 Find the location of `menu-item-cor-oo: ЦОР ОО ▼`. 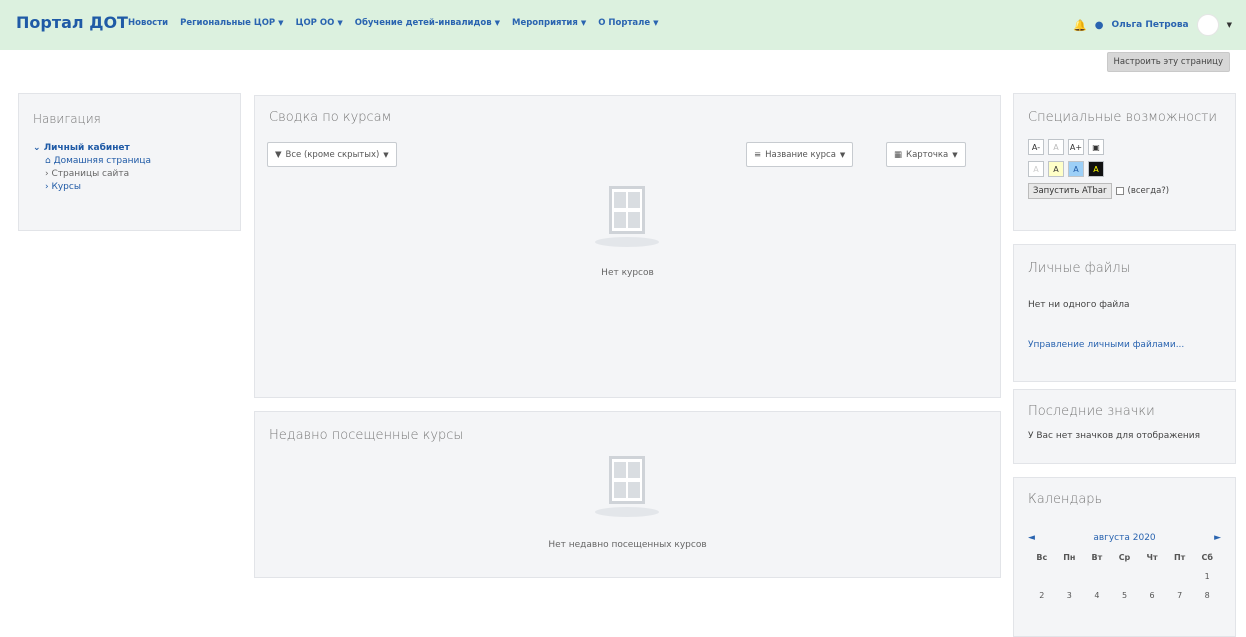

menu-item-cor-oo: ЦОР ОО ▼ is located at coordinates (319, 23).